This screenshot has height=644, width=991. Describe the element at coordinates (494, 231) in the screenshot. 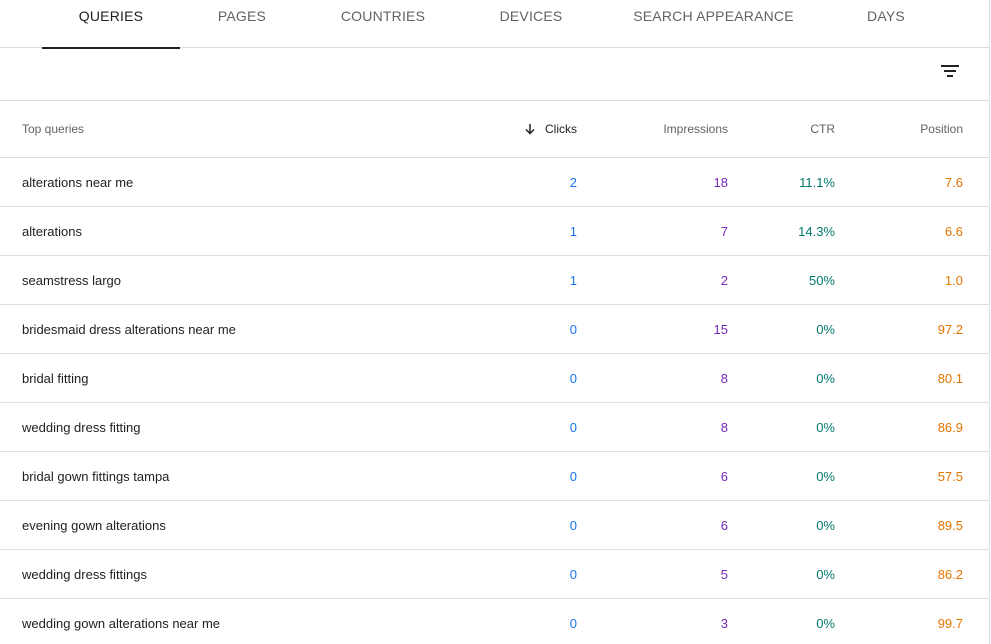

I see `table-row: alterations 1 7 14.3% 6.6` at that location.